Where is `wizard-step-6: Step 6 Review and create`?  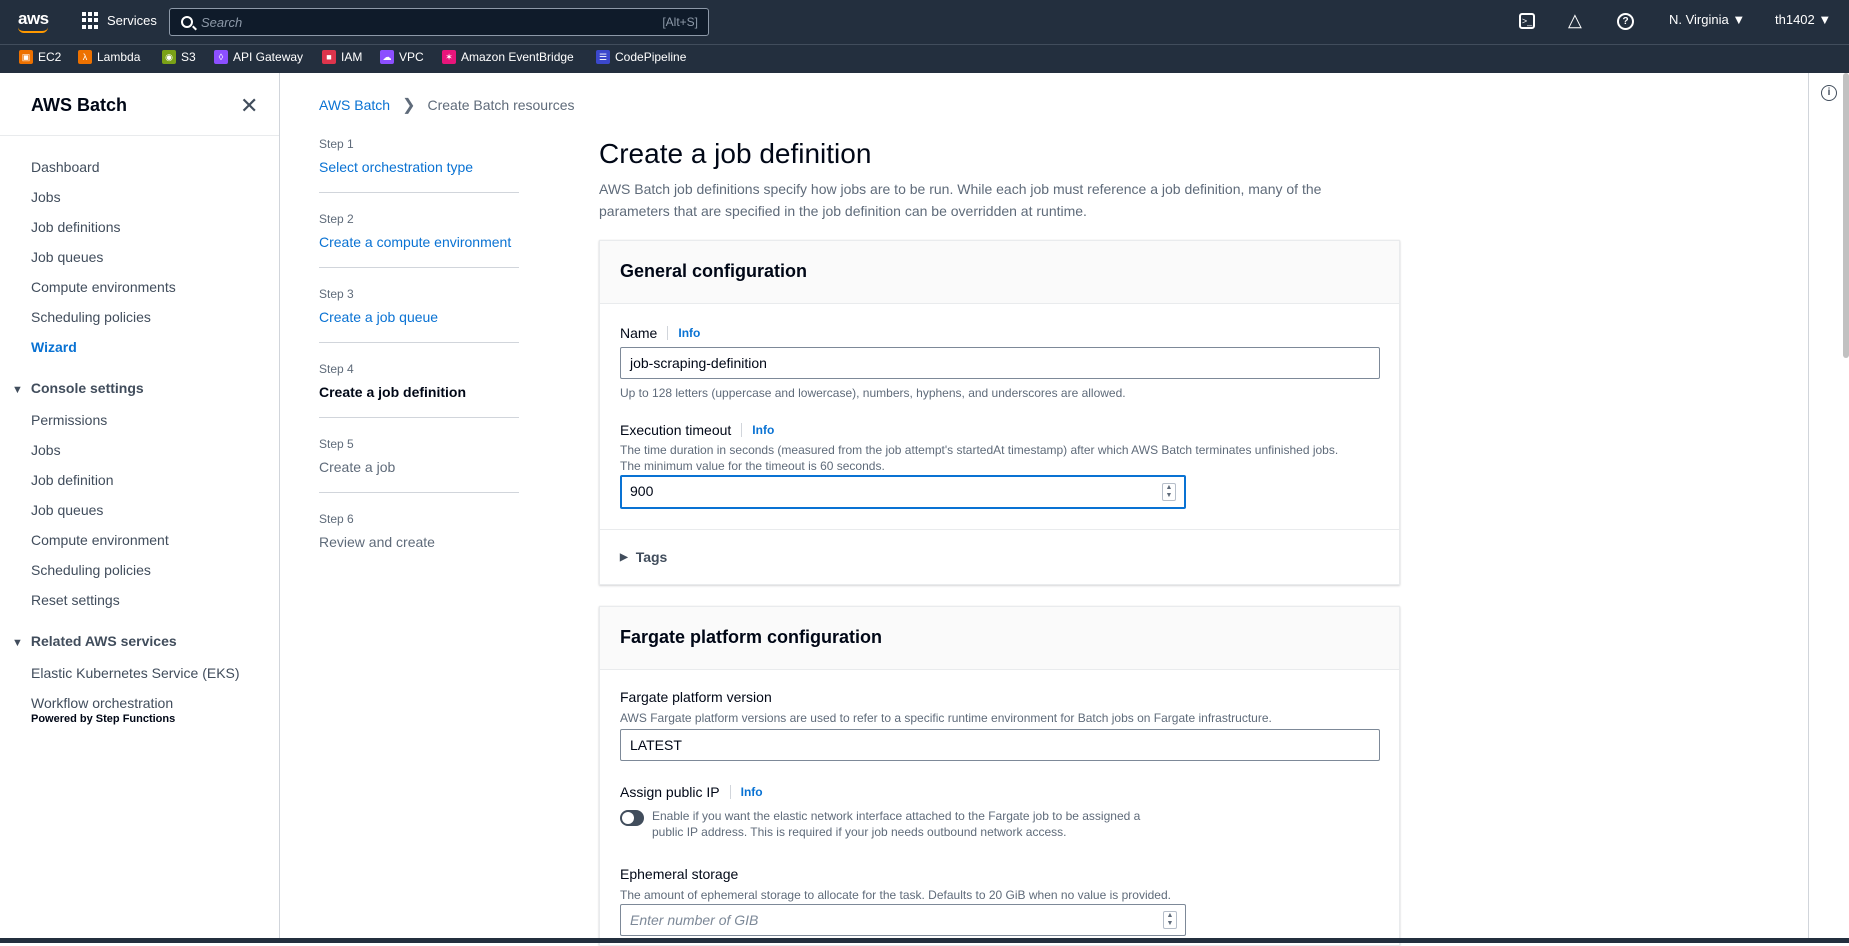
wizard-step-6: Step 6 Review and create is located at coordinates (419, 531).